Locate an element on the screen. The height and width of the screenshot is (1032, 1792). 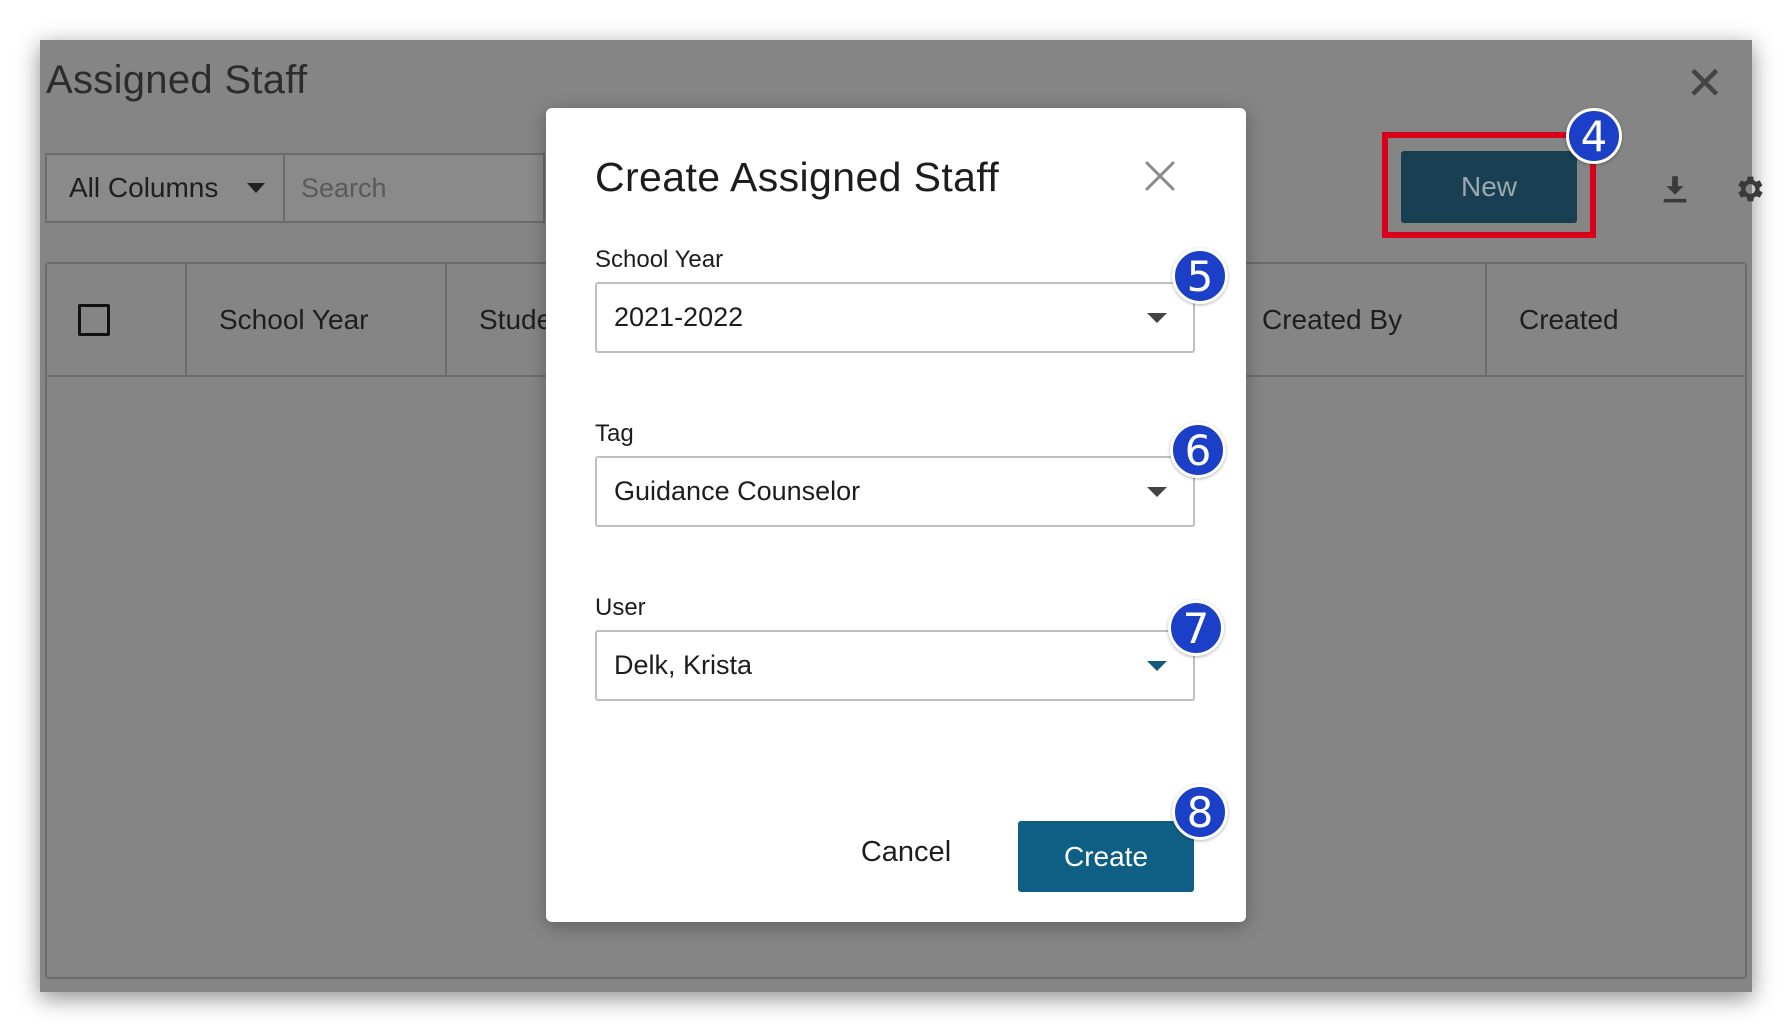
step-badge-7: 7 is located at coordinates (1196, 628).